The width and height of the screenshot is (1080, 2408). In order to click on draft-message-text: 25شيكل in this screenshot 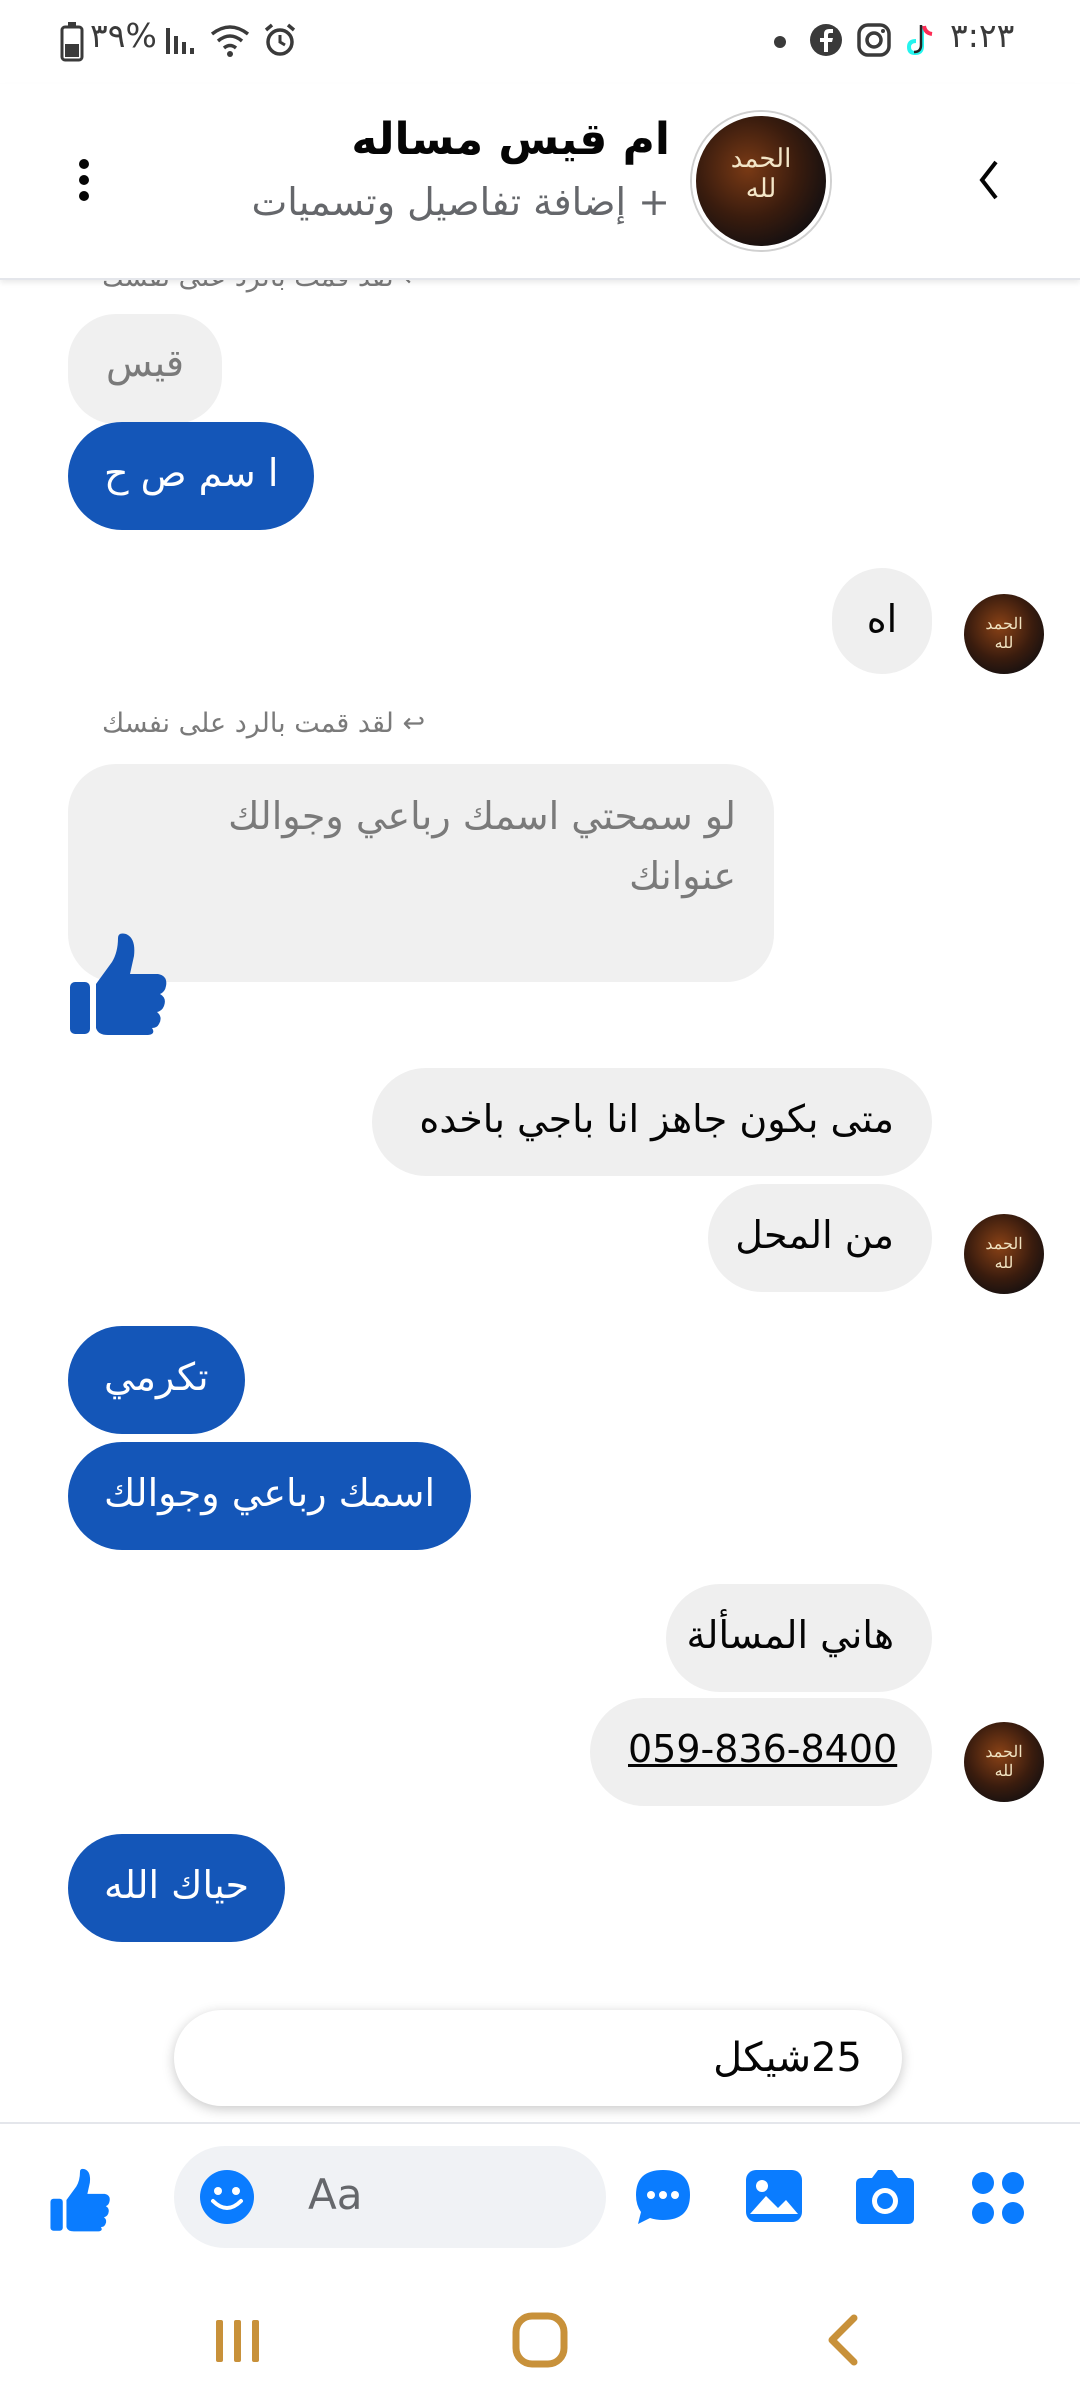, I will do `click(538, 2058)`.